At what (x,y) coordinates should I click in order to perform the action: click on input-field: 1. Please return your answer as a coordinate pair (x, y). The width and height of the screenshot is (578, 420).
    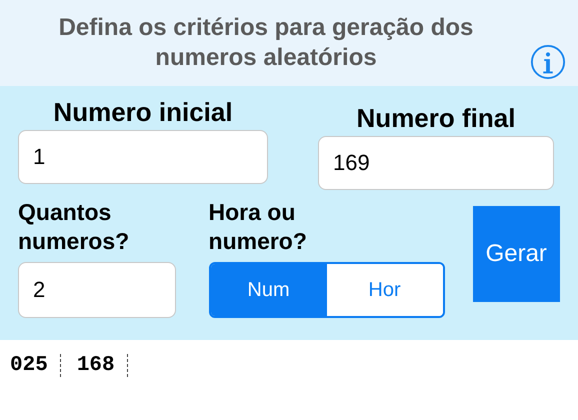
    Looking at the image, I should click on (143, 157).